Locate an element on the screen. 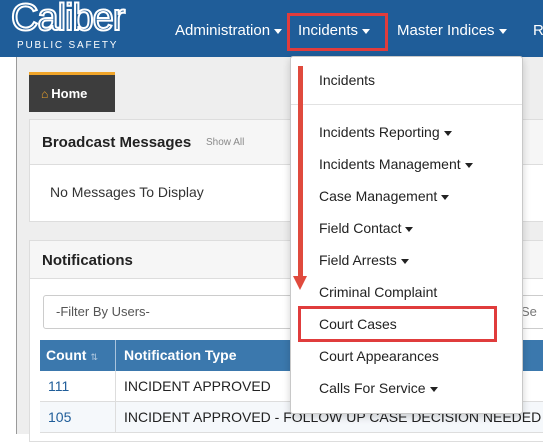 This screenshot has width=543, height=442. count-column-header: Count ⇅ is located at coordinates (72, 355).